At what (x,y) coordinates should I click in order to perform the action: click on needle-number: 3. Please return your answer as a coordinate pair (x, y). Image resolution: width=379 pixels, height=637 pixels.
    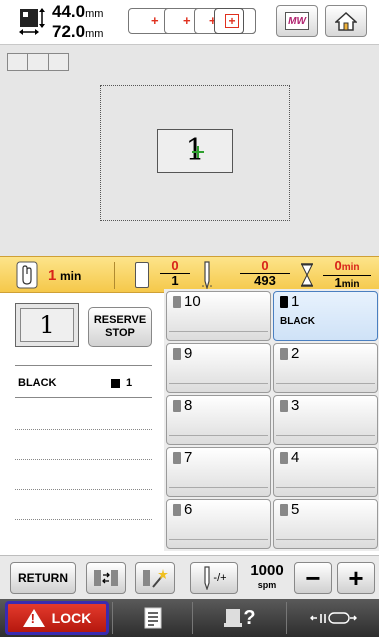
    Looking at the image, I should click on (295, 405).